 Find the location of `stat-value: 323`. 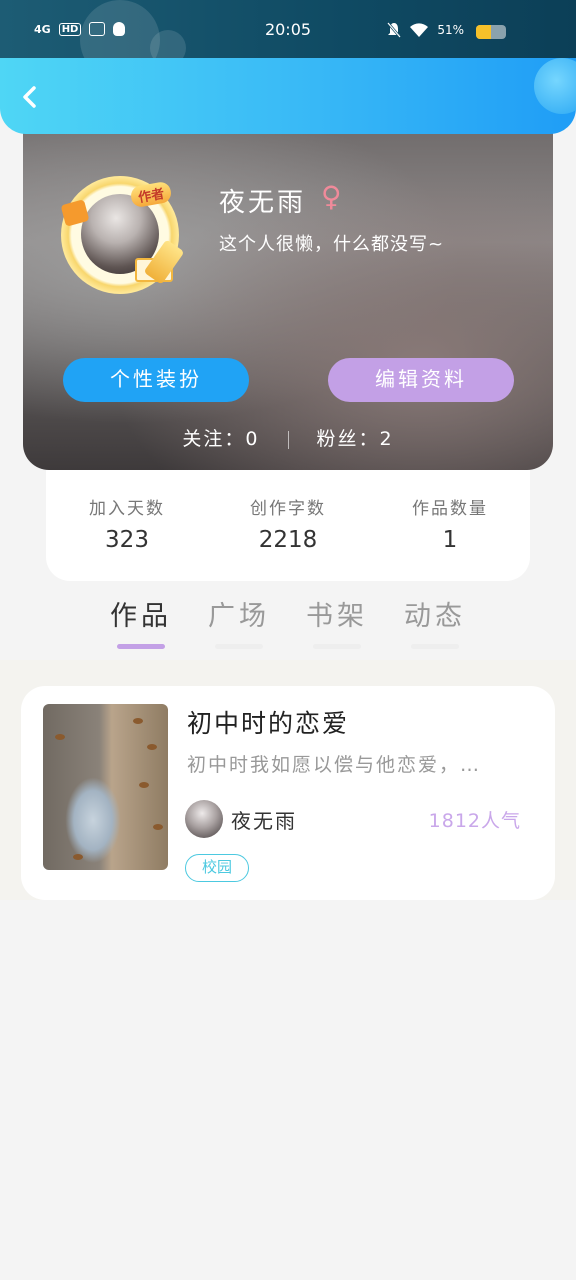

stat-value: 323 is located at coordinates (127, 540).